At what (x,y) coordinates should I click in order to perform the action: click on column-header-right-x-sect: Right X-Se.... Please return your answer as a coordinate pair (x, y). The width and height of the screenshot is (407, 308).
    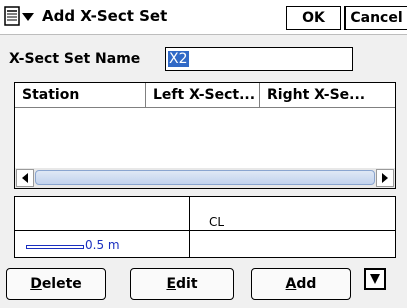
    Looking at the image, I should click on (327, 95).